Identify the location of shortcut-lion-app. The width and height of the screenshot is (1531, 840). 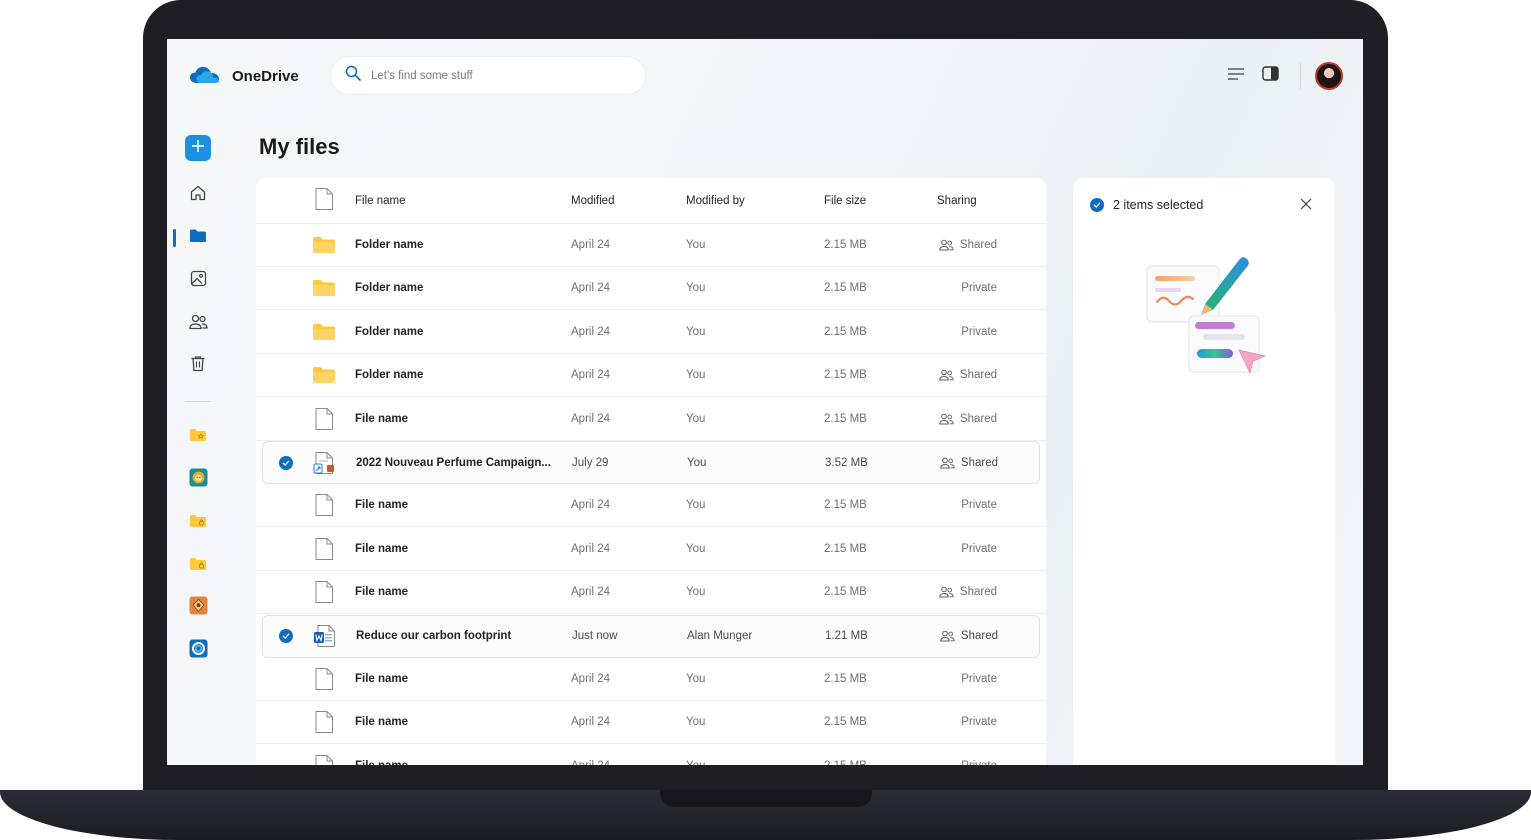
(198, 480).